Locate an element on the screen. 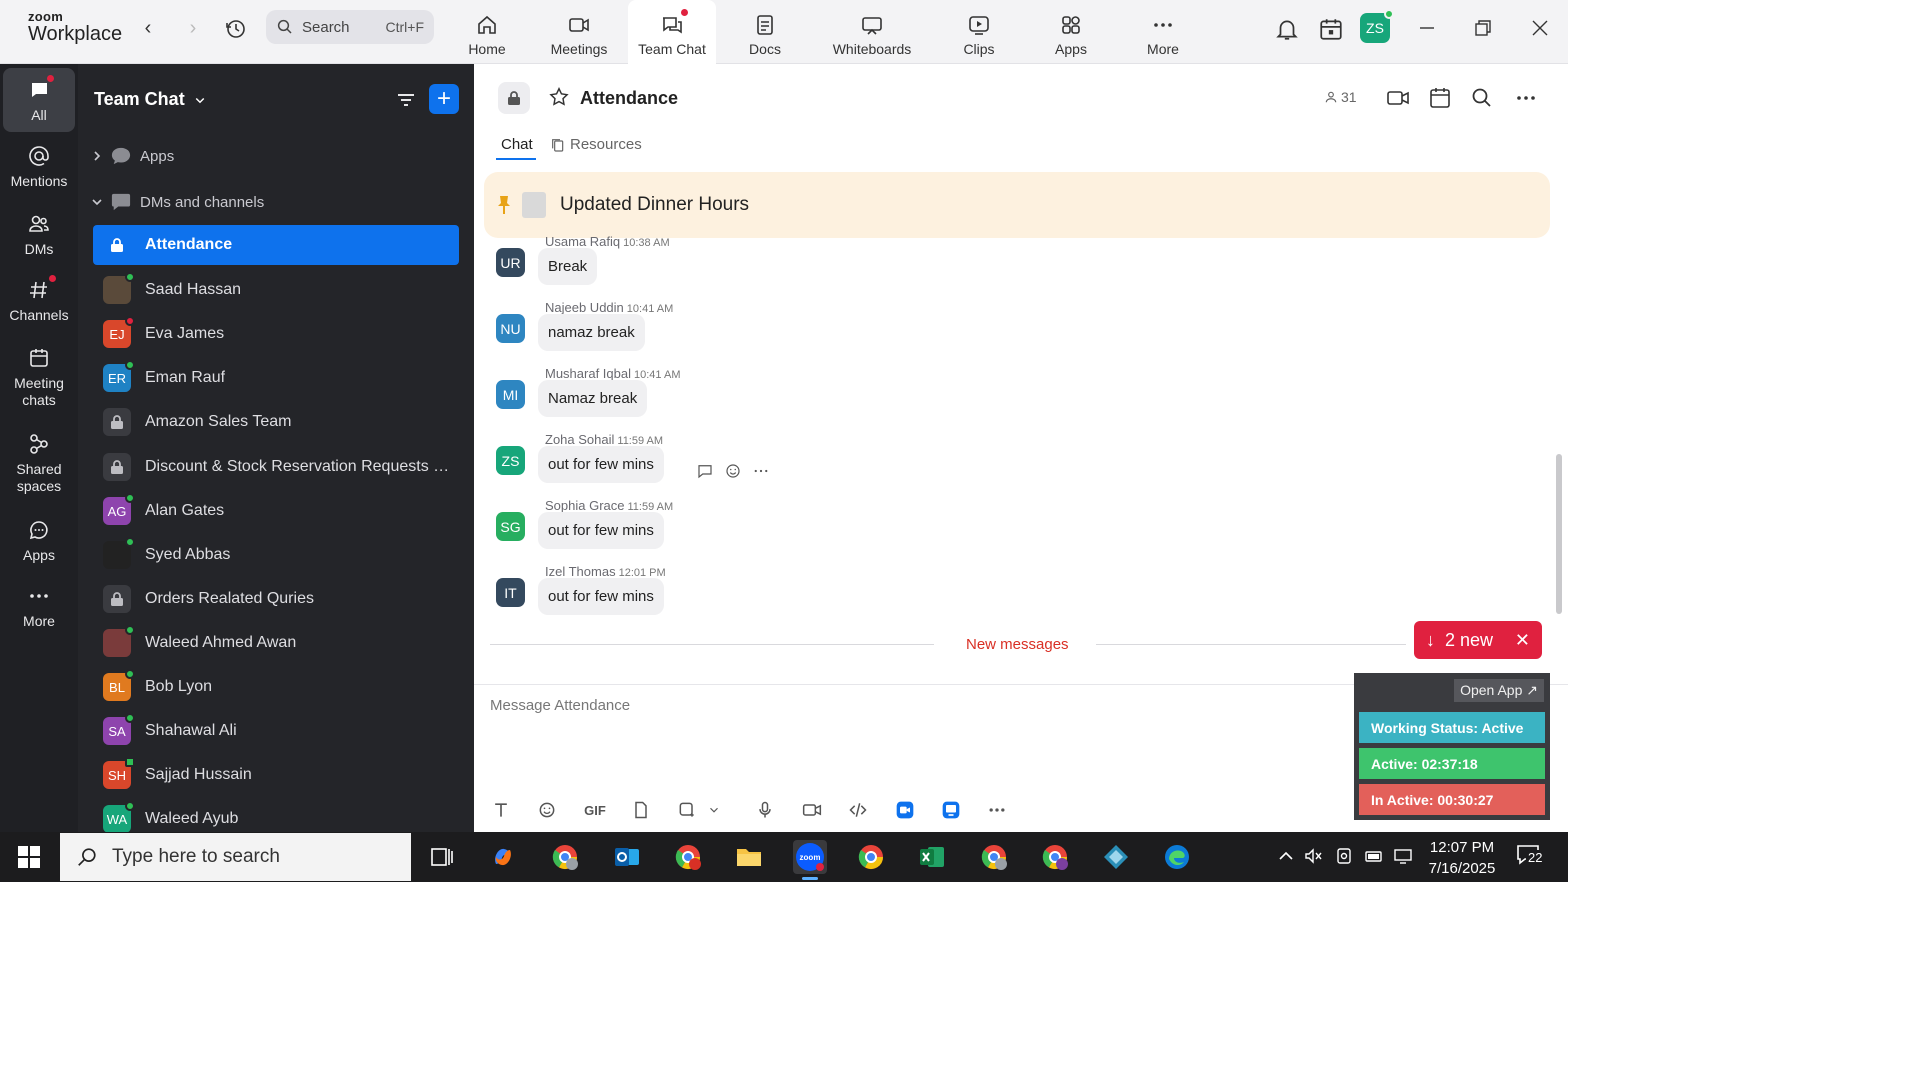 The image size is (1920, 1080). section-dms-channels: DMs and channels is located at coordinates (178, 202).